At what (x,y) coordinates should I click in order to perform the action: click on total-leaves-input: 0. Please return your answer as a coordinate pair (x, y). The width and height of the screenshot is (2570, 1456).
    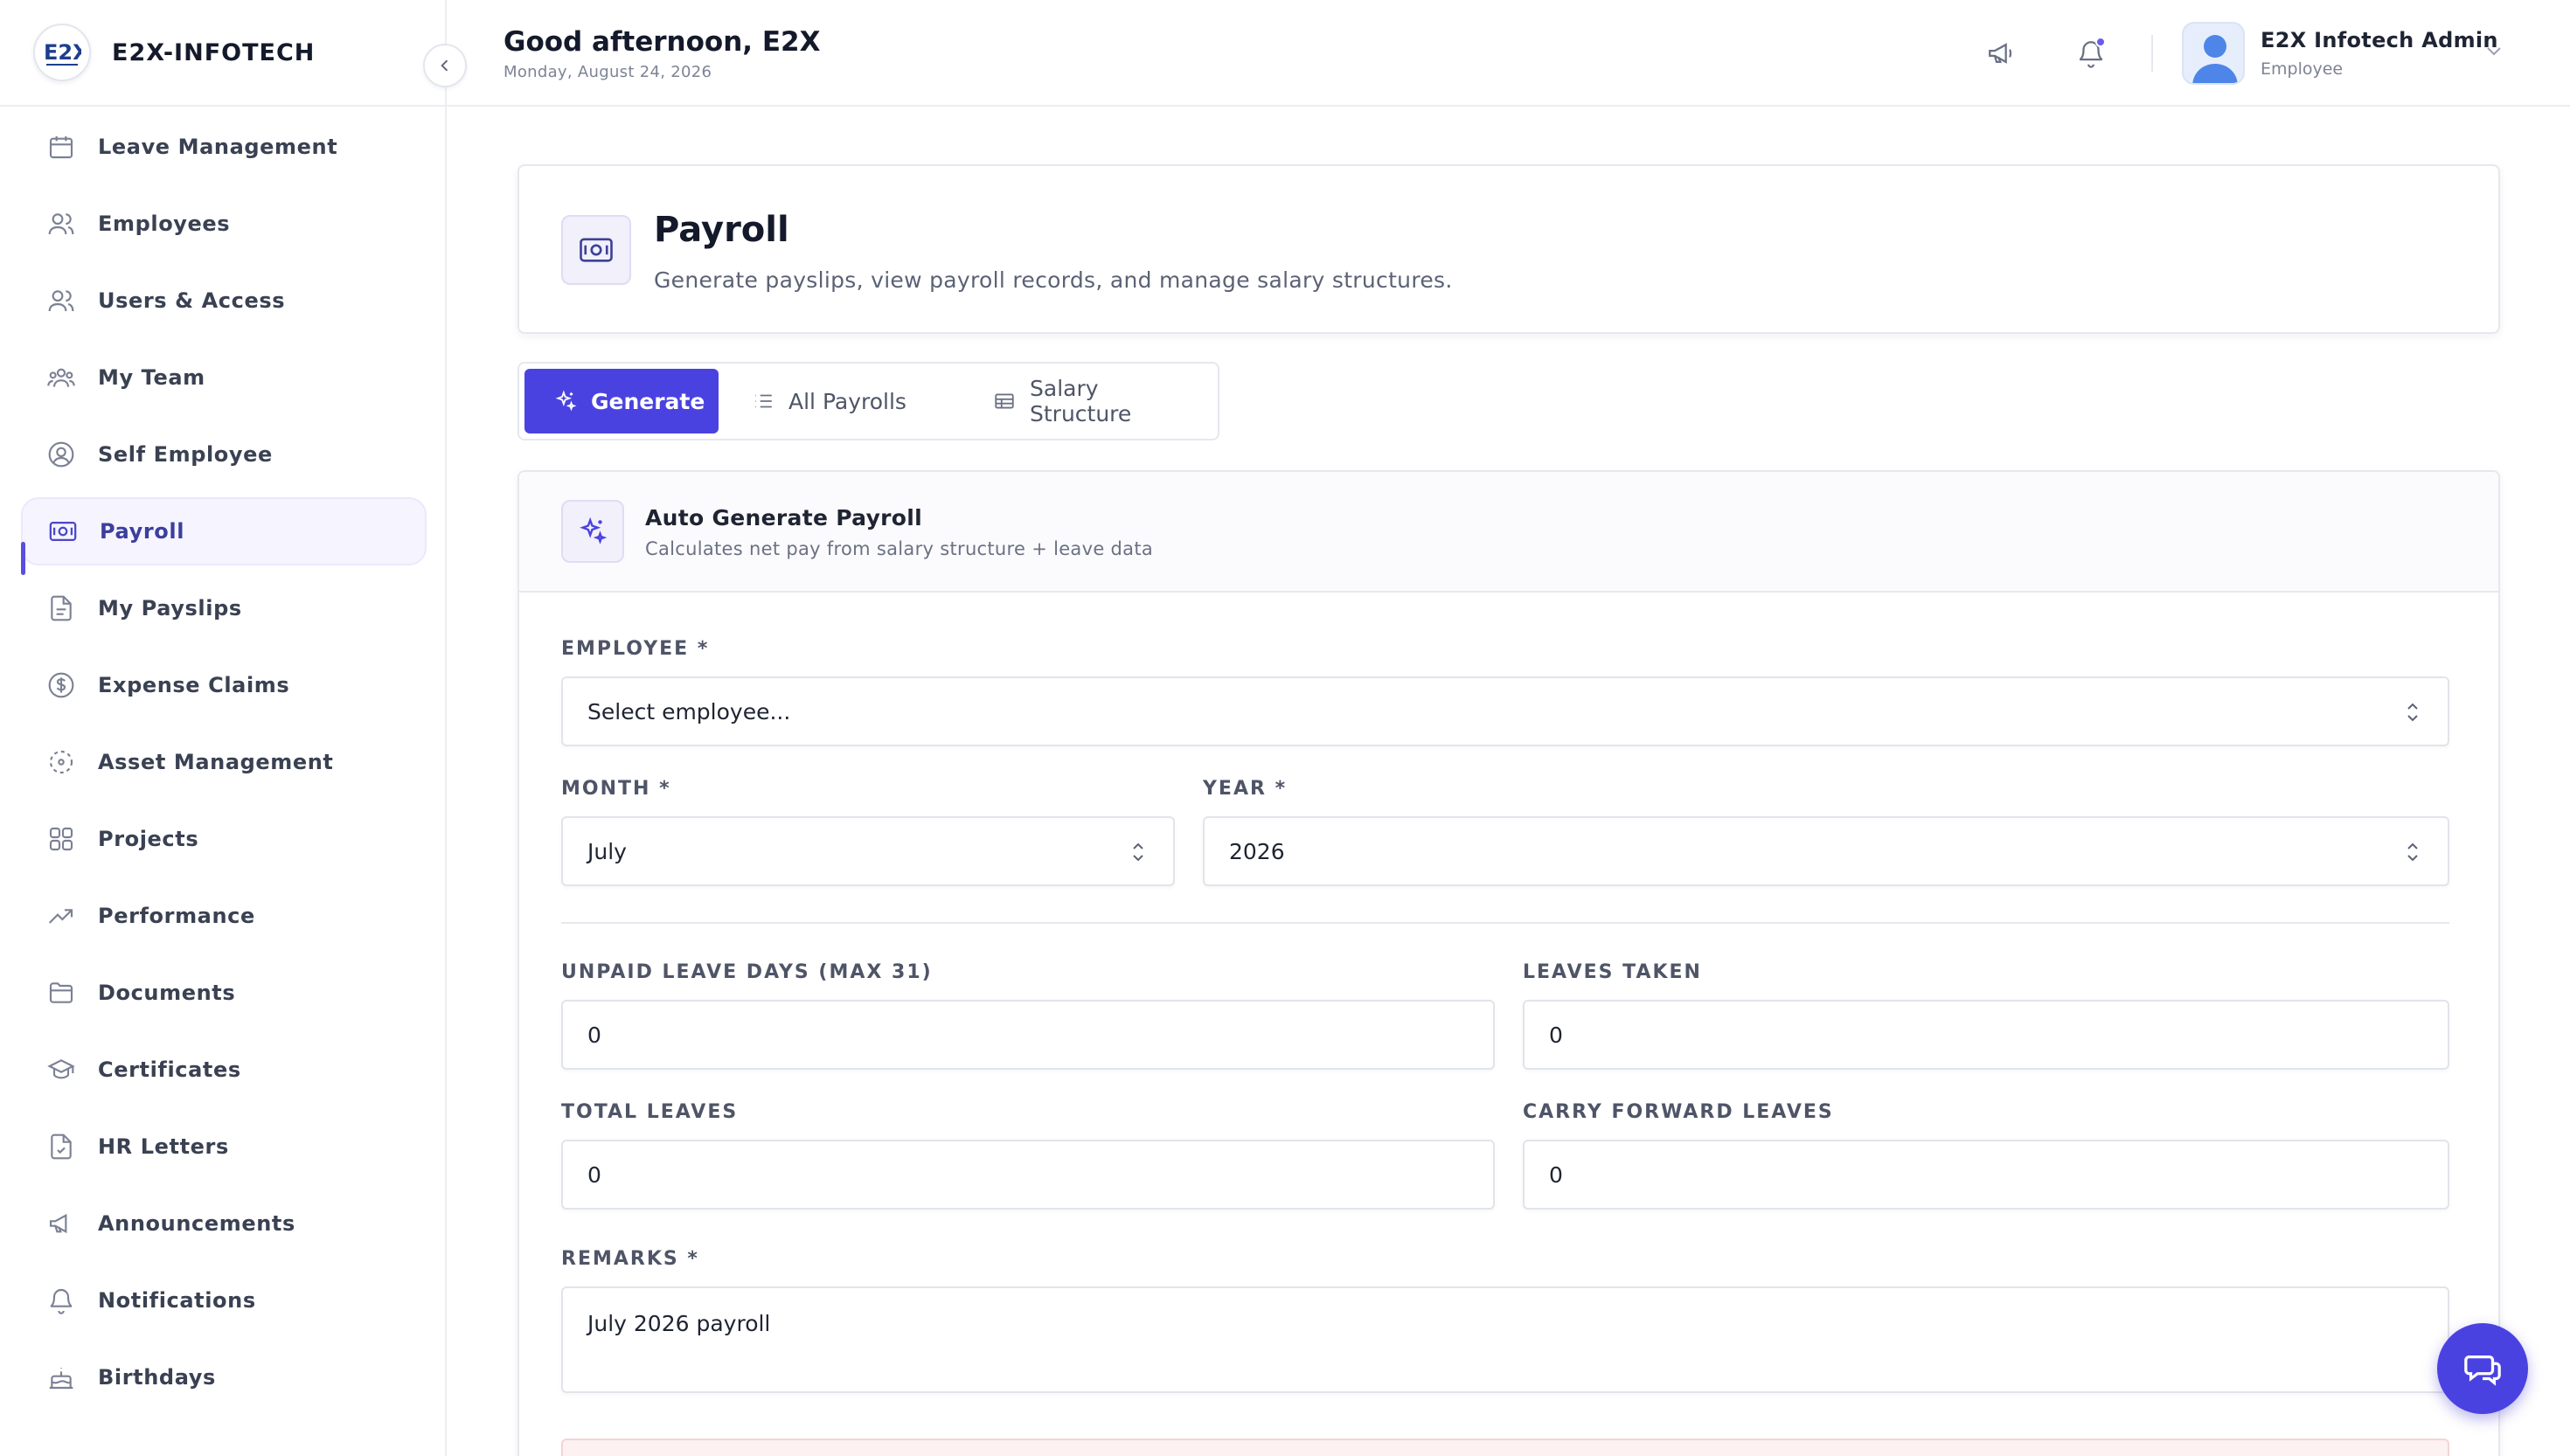
    Looking at the image, I should click on (1028, 1175).